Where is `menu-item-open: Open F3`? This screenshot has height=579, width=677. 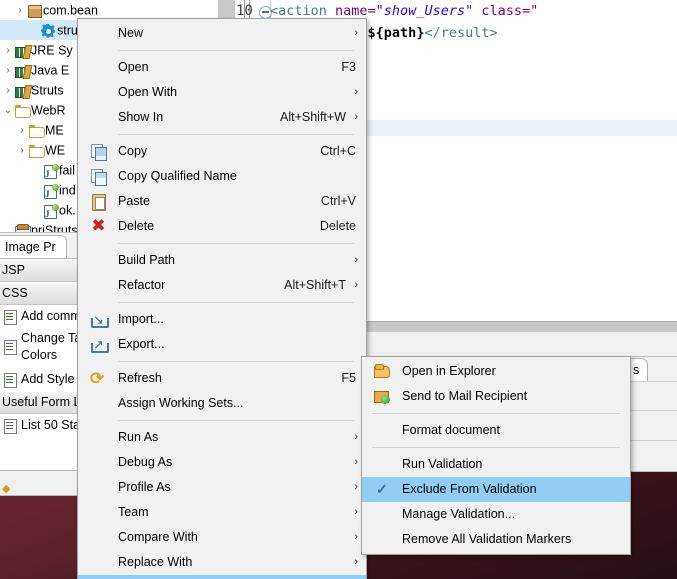 menu-item-open: Open F3 is located at coordinates (222, 67).